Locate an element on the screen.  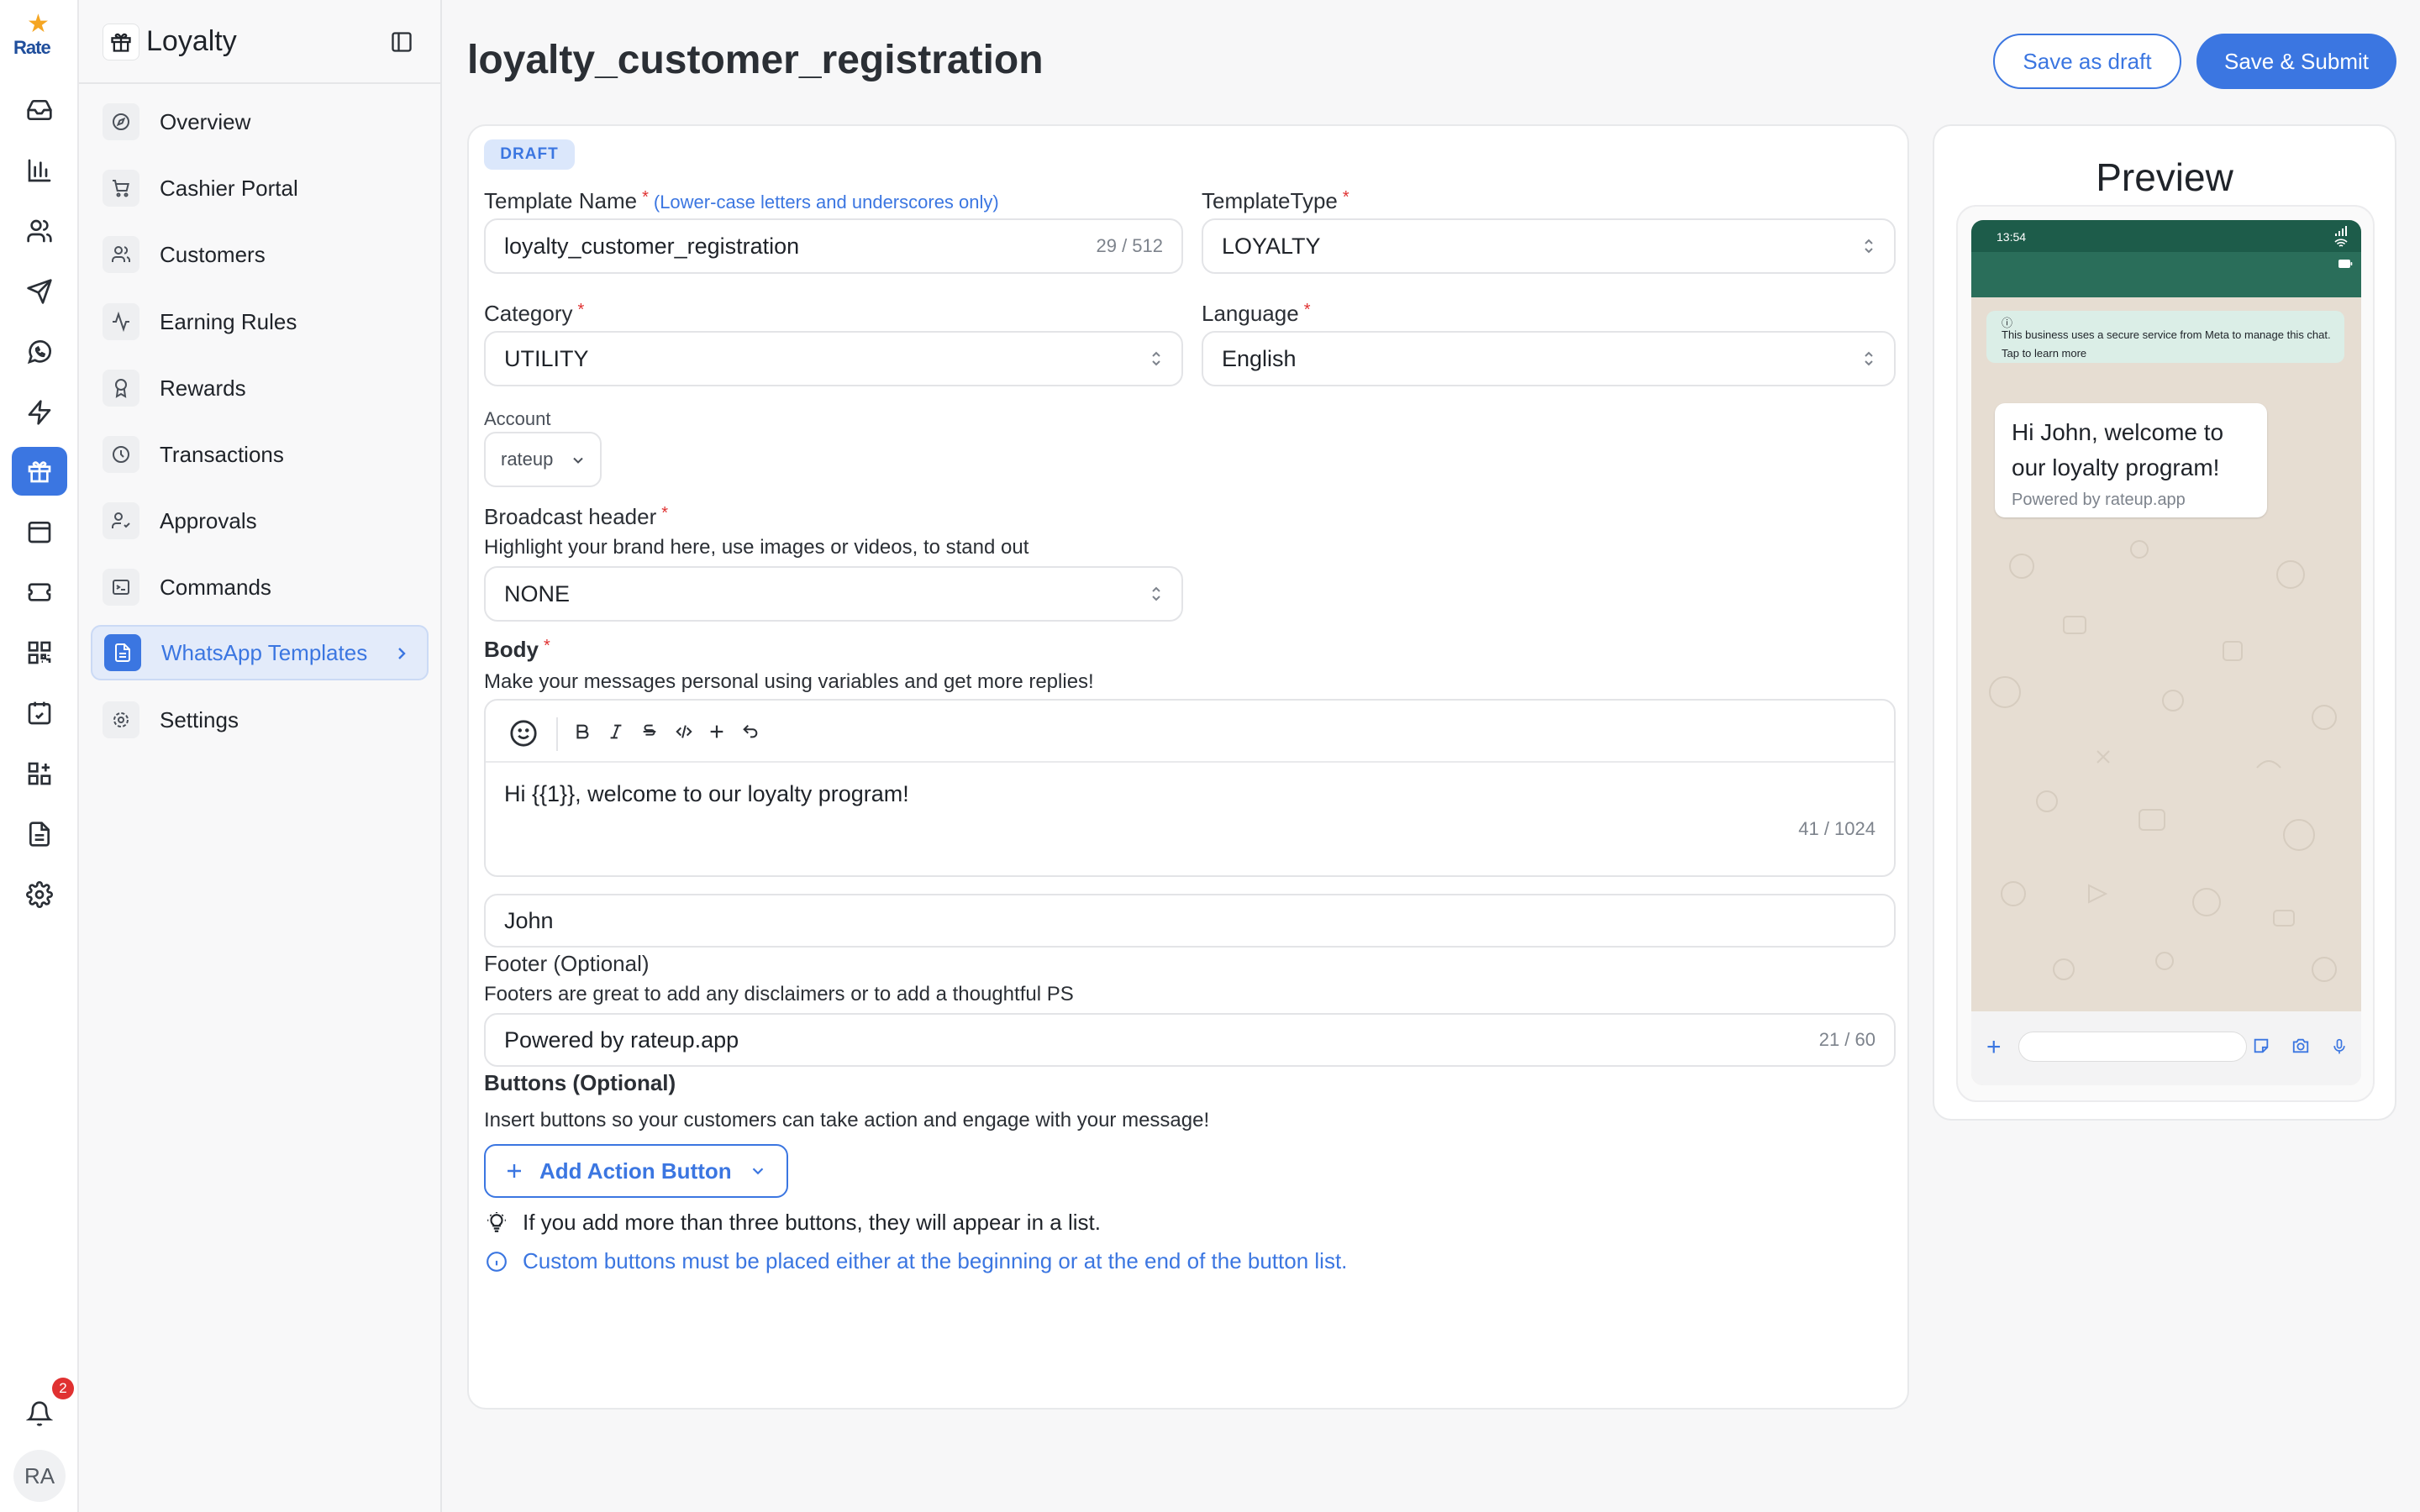
undo-icon is located at coordinates (750, 731).